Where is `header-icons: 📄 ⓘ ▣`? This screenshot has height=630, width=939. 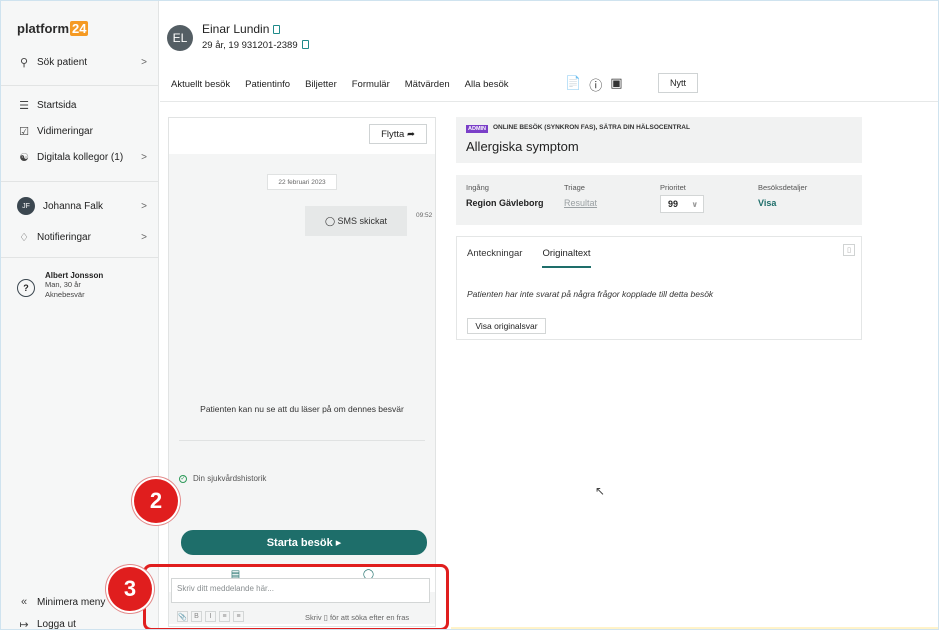 header-icons: 📄 ⓘ ▣ is located at coordinates (594, 84).